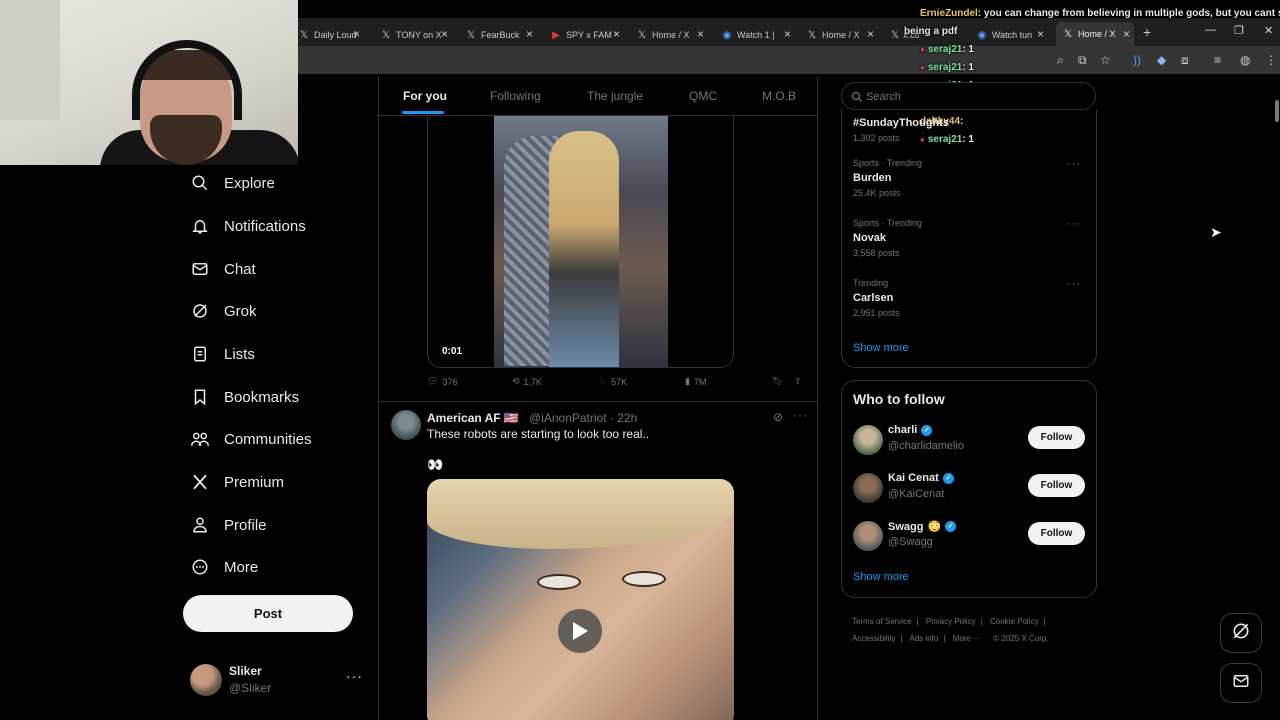  I want to click on search-input, so click(966, 97).